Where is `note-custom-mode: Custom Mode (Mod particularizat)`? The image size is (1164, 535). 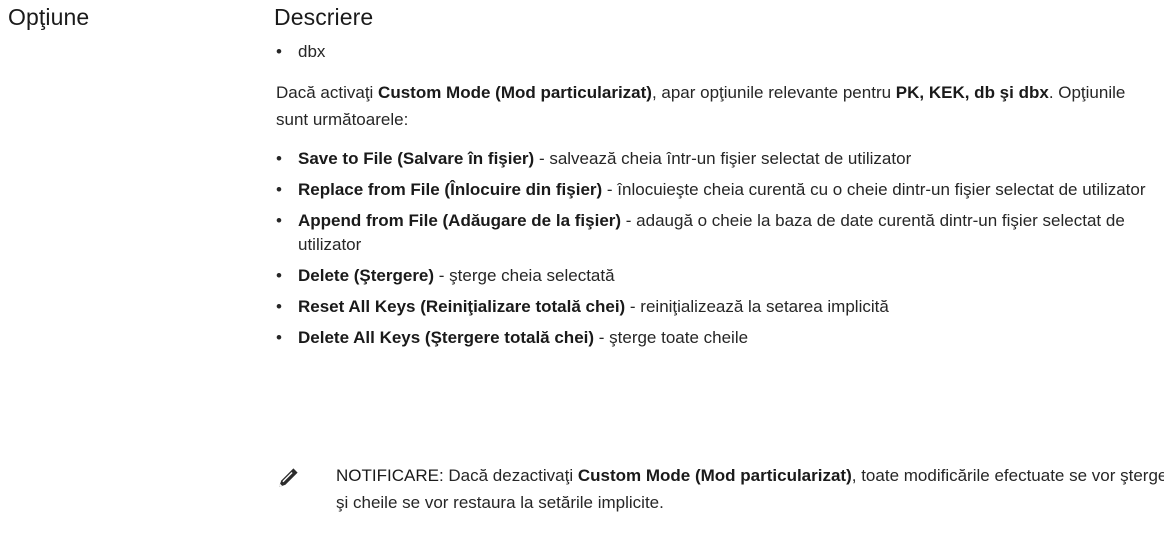
note-custom-mode: Custom Mode (Mod particularizat) is located at coordinates (714, 475).